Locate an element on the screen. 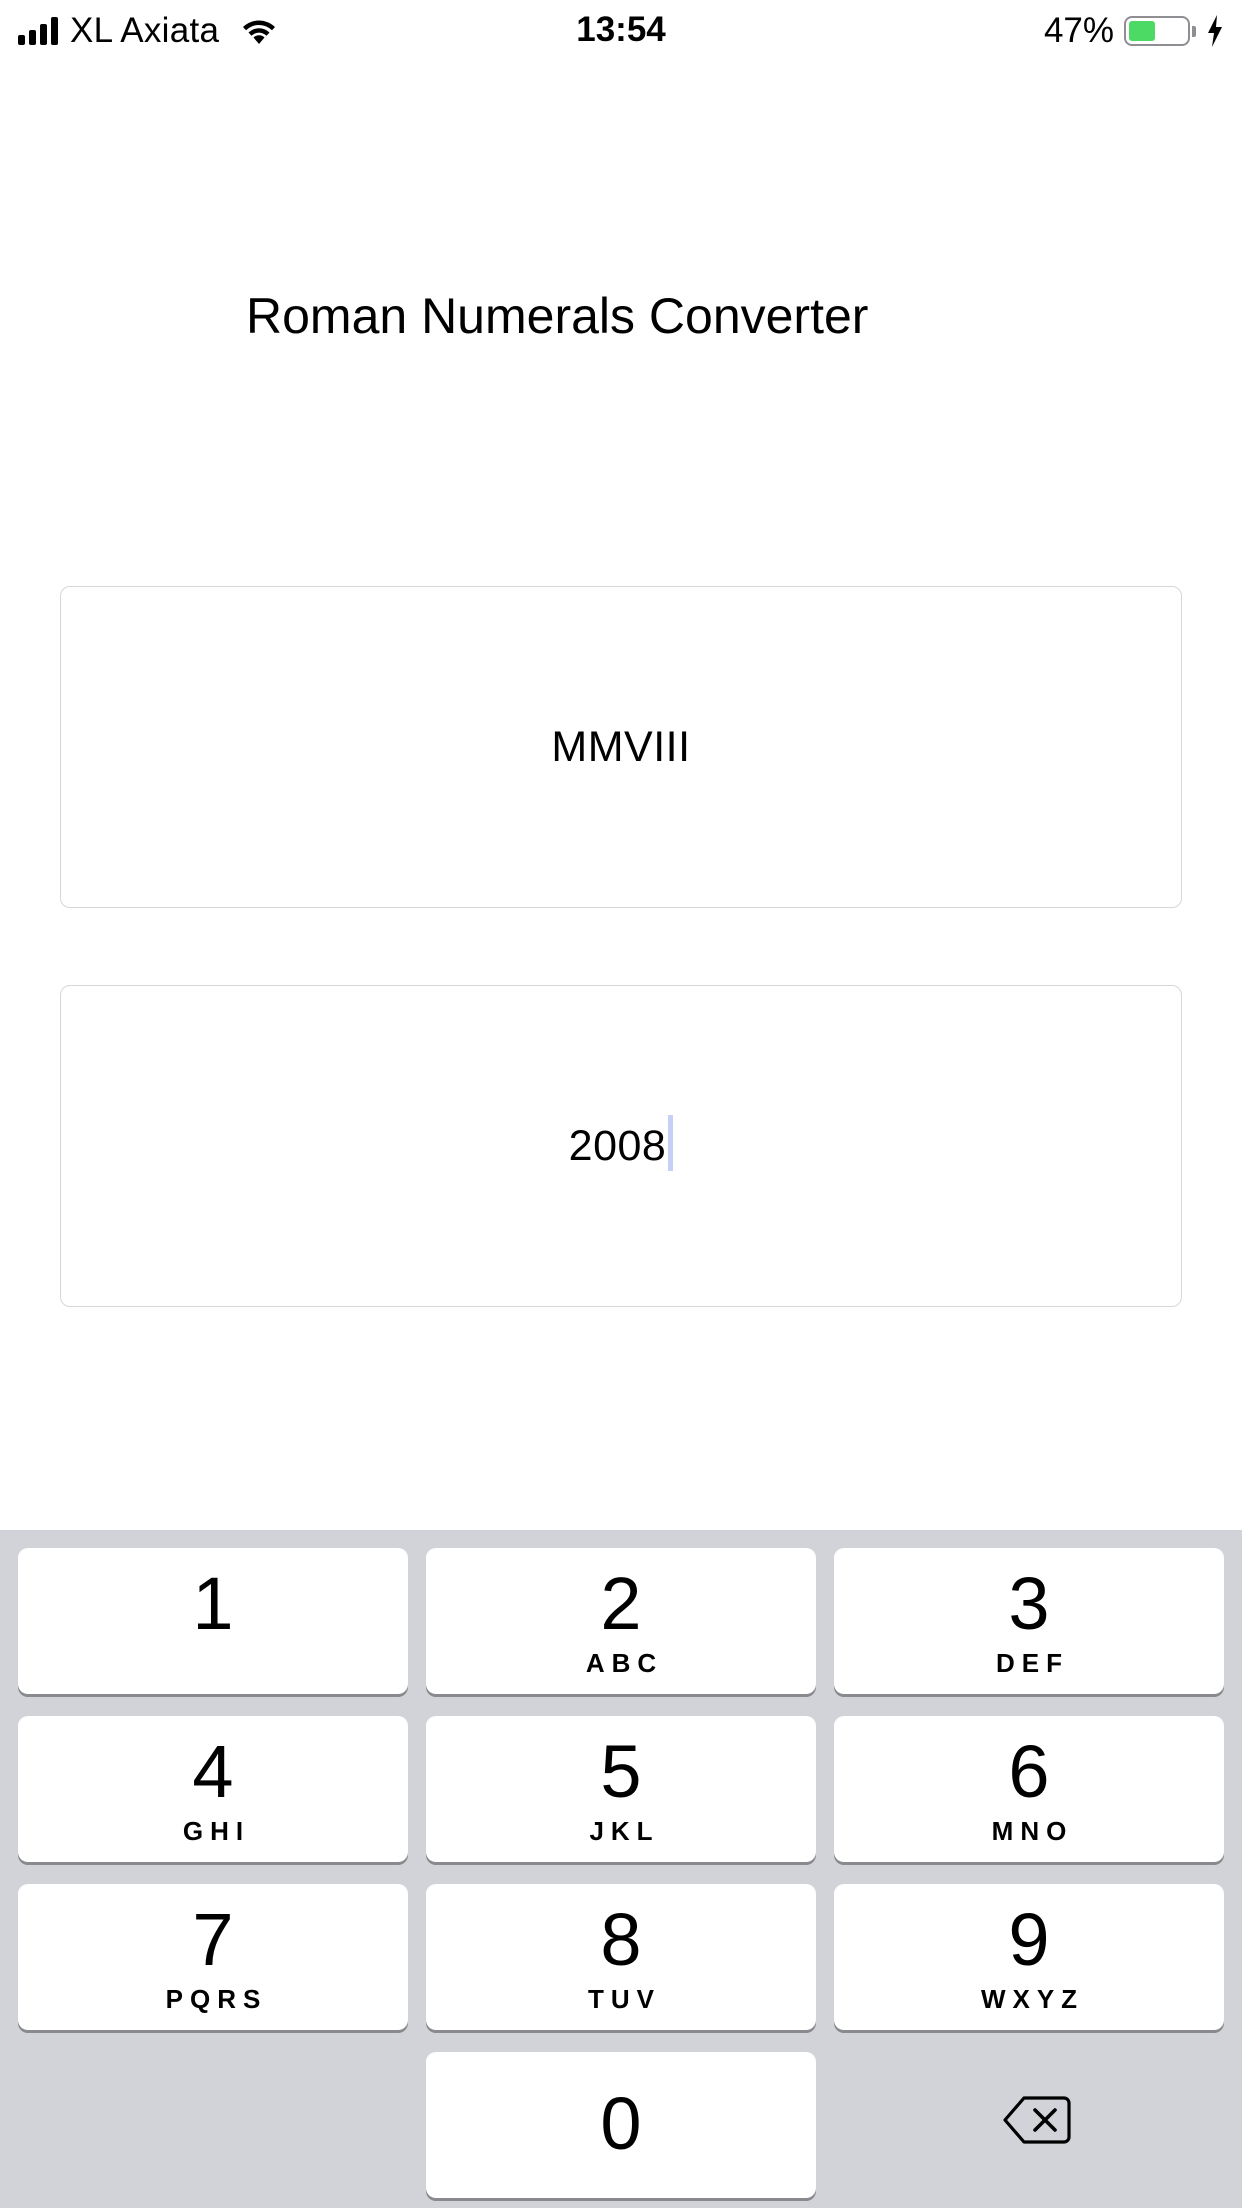  key-9: 9 WXYZ is located at coordinates (1029, 1957).